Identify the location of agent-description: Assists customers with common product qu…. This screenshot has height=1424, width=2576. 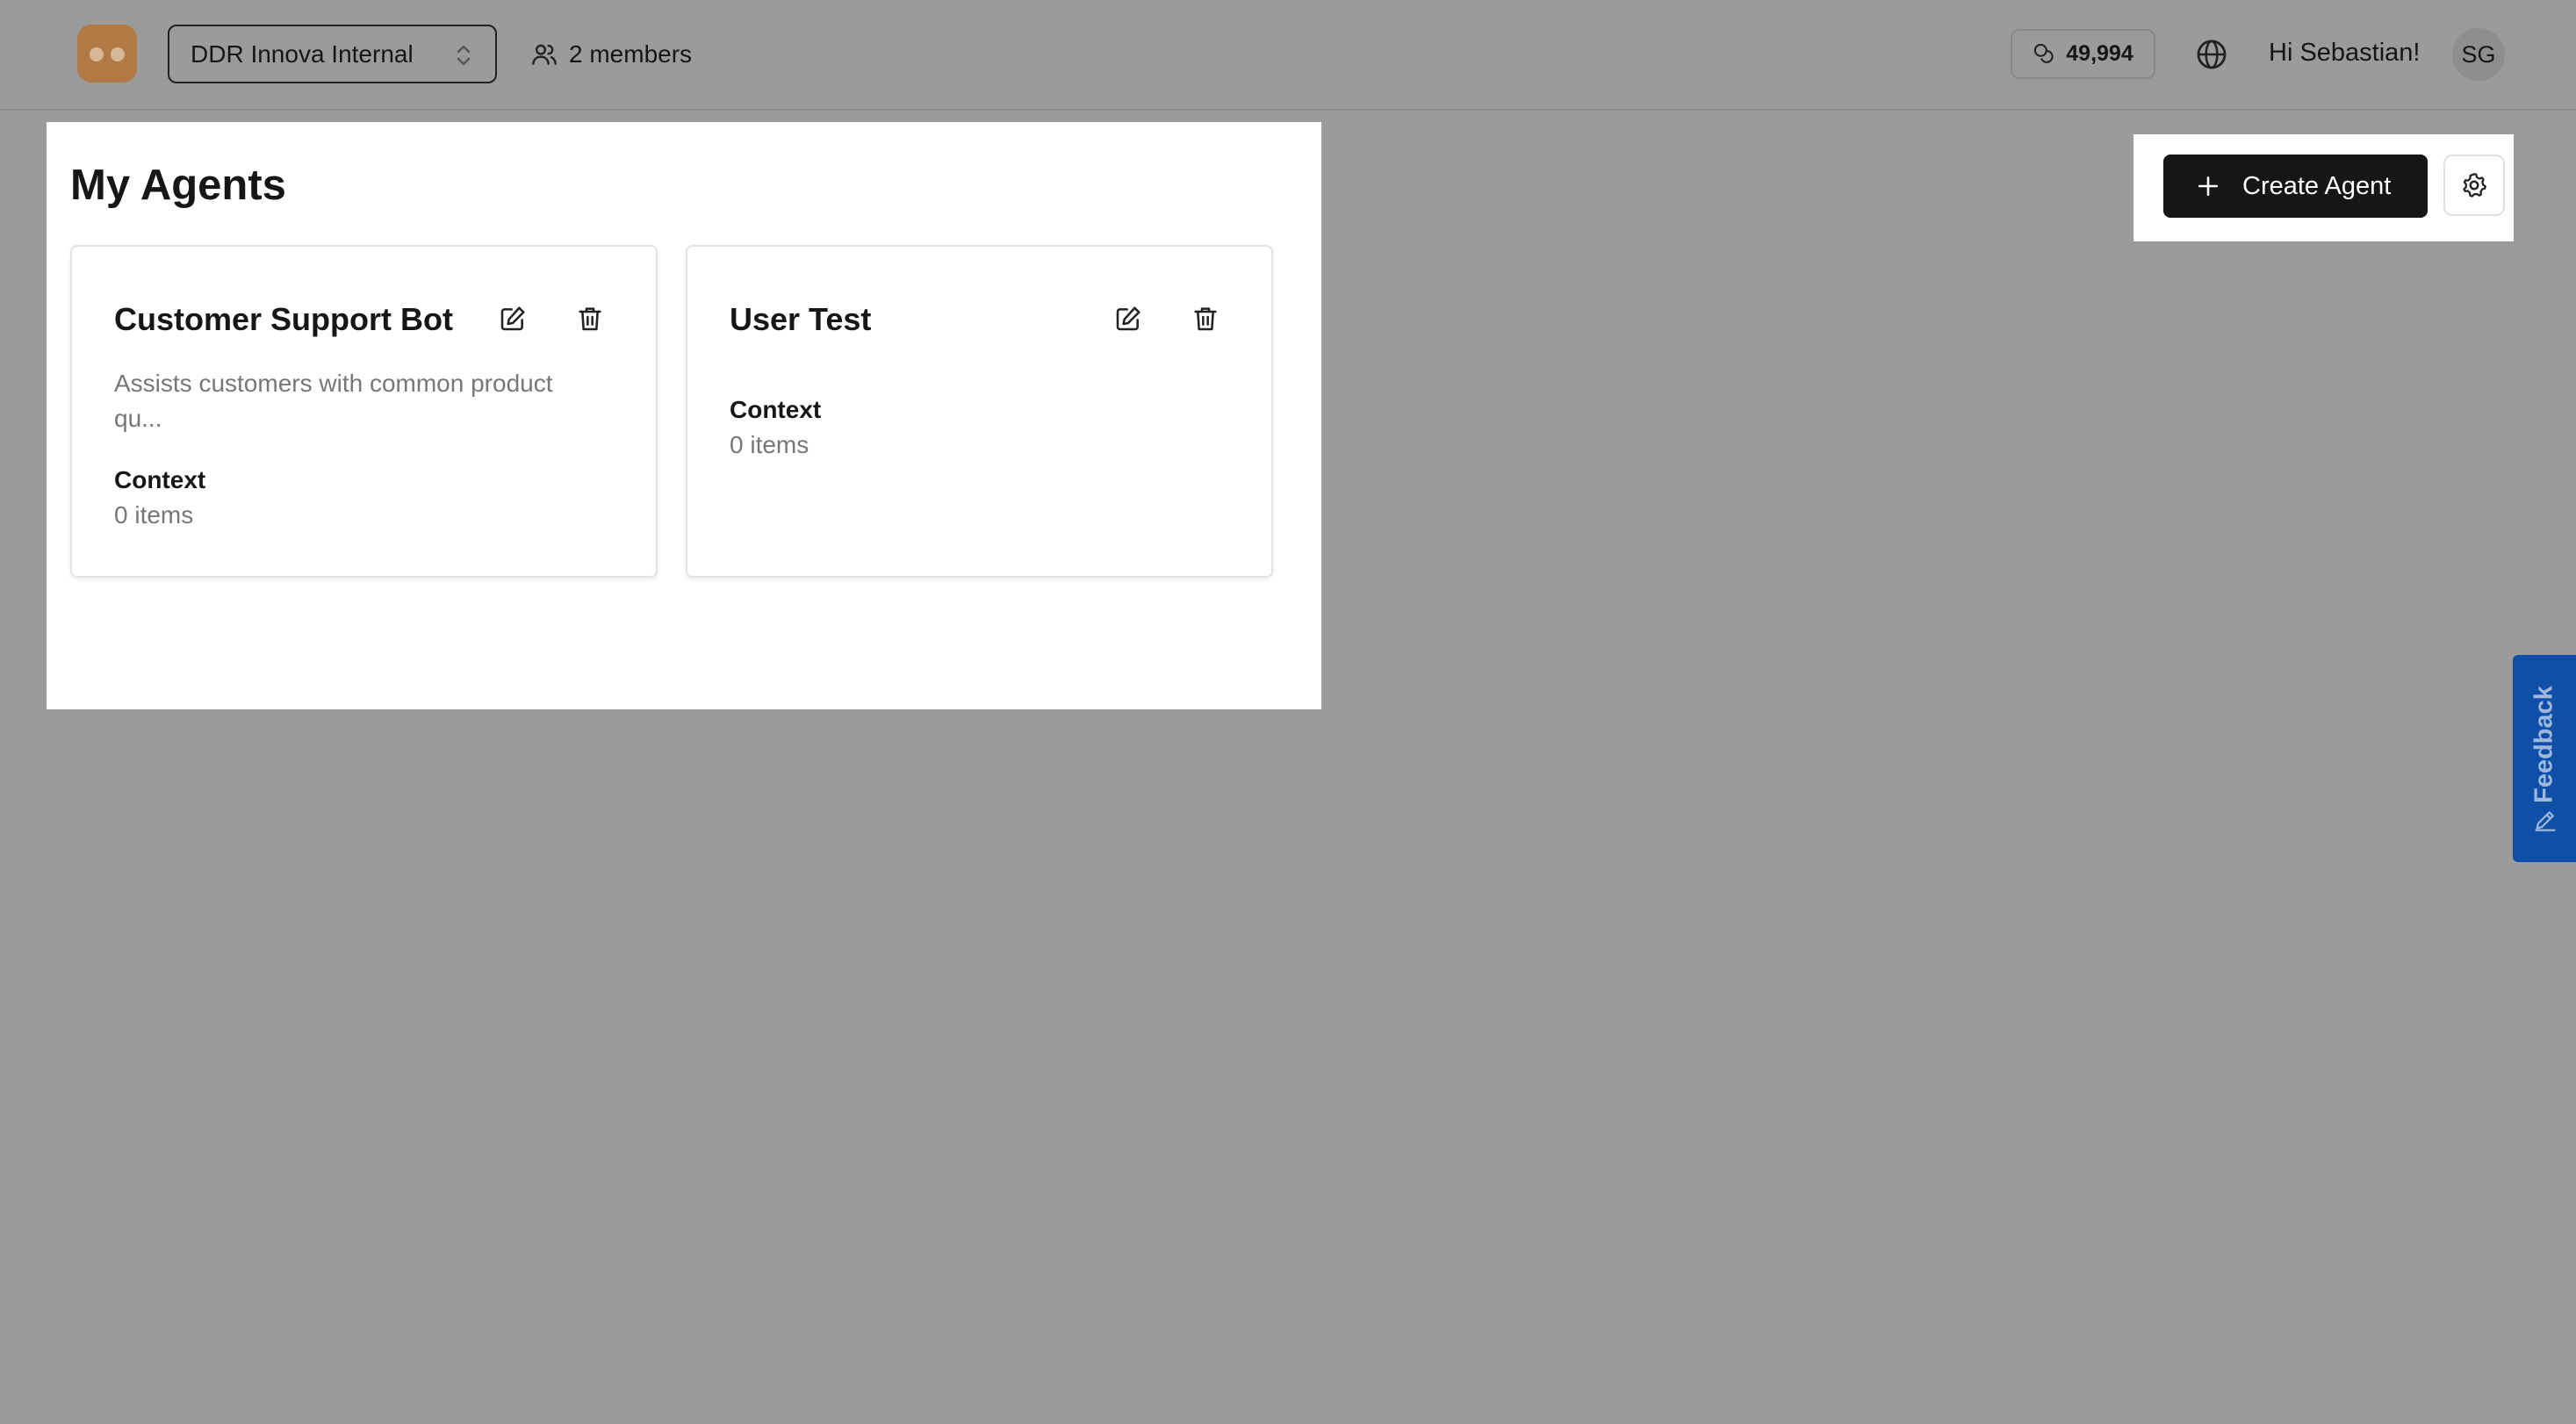
(333, 401).